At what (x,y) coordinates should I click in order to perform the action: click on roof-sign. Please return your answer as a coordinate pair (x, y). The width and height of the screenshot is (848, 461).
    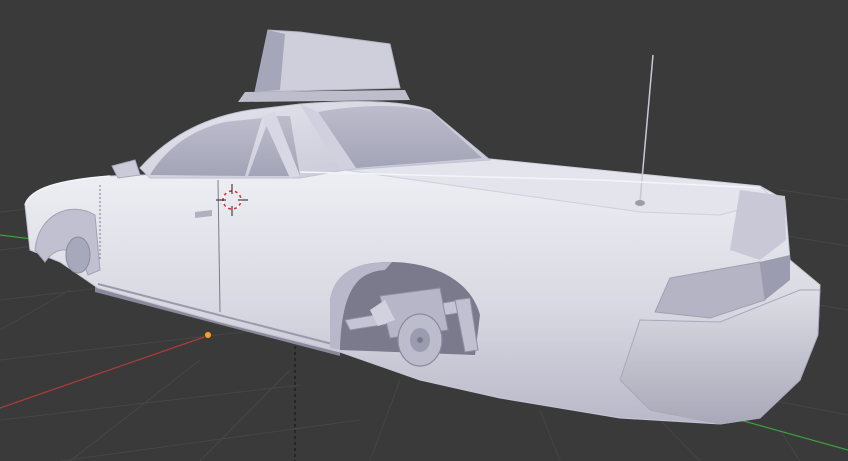
    Looking at the image, I should click on (324, 65).